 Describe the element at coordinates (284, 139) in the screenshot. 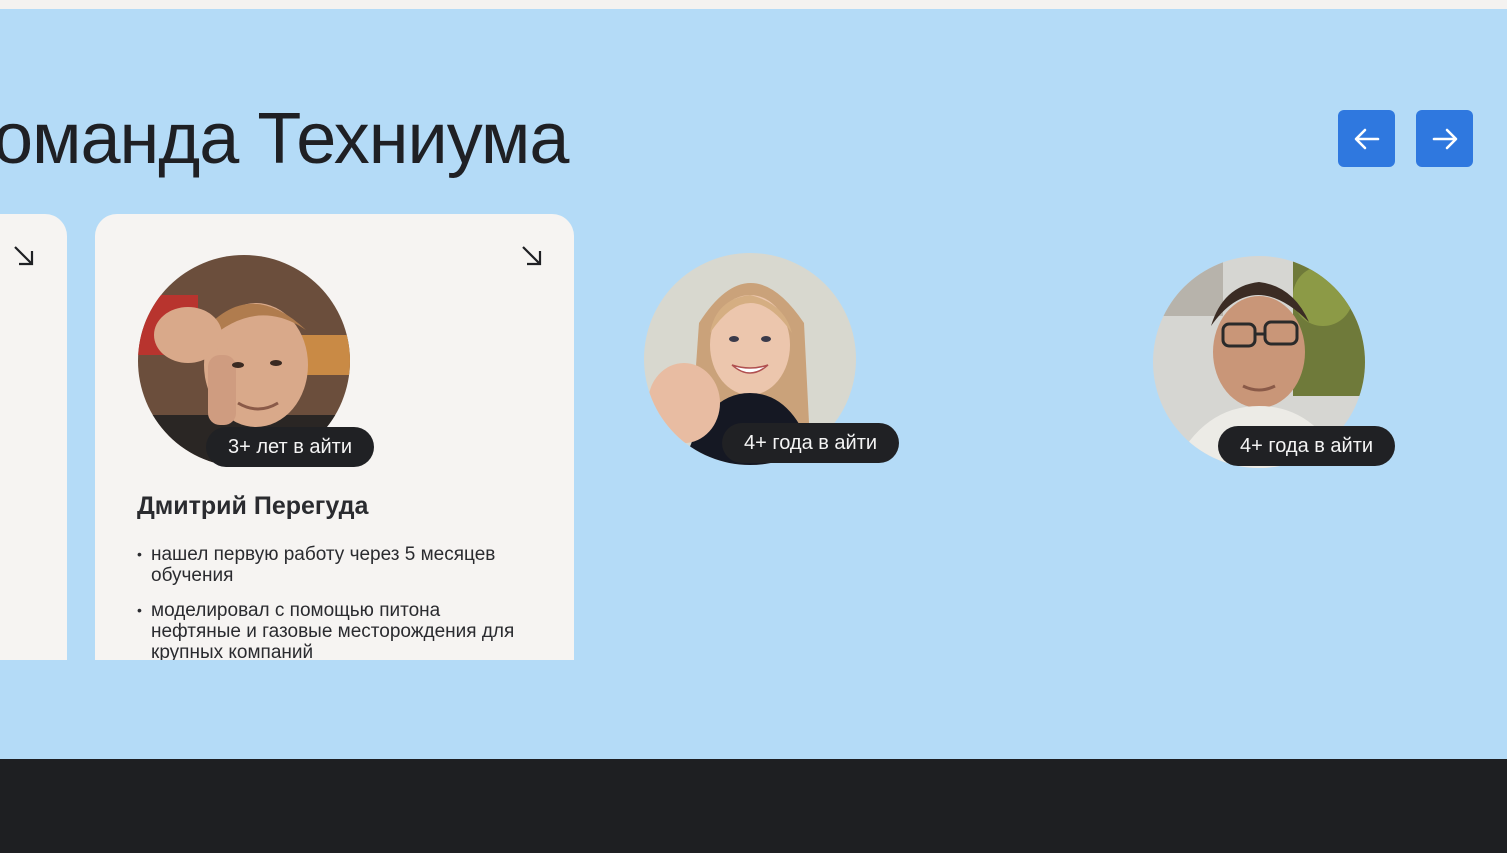

I see `section-title: Команда Техниума` at that location.